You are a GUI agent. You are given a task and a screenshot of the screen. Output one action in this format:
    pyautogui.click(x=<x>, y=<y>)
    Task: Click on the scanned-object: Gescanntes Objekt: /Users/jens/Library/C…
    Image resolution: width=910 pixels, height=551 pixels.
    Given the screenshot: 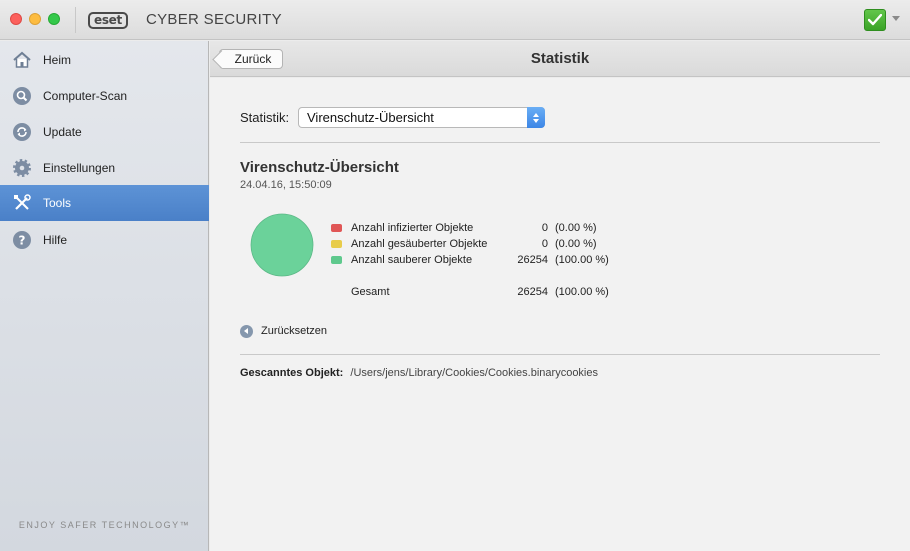 What is the action you would take?
    pyautogui.click(x=419, y=373)
    